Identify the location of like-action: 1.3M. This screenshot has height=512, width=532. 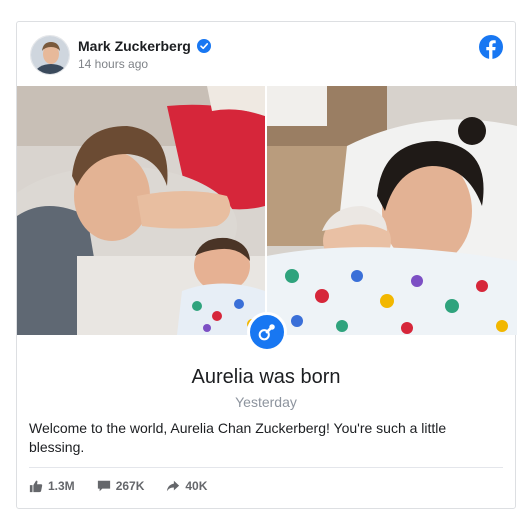
(52, 486).